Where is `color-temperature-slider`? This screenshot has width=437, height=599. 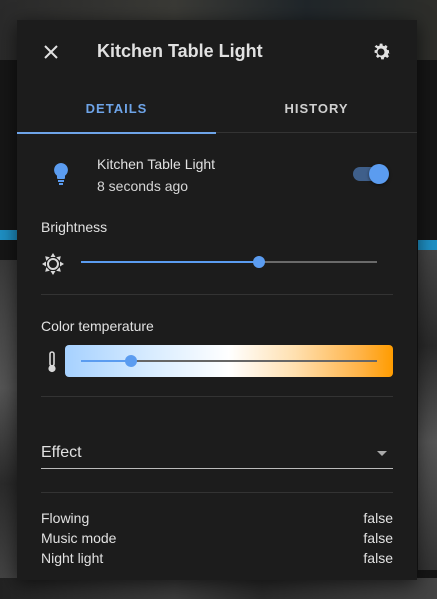 color-temperature-slider is located at coordinates (229, 361).